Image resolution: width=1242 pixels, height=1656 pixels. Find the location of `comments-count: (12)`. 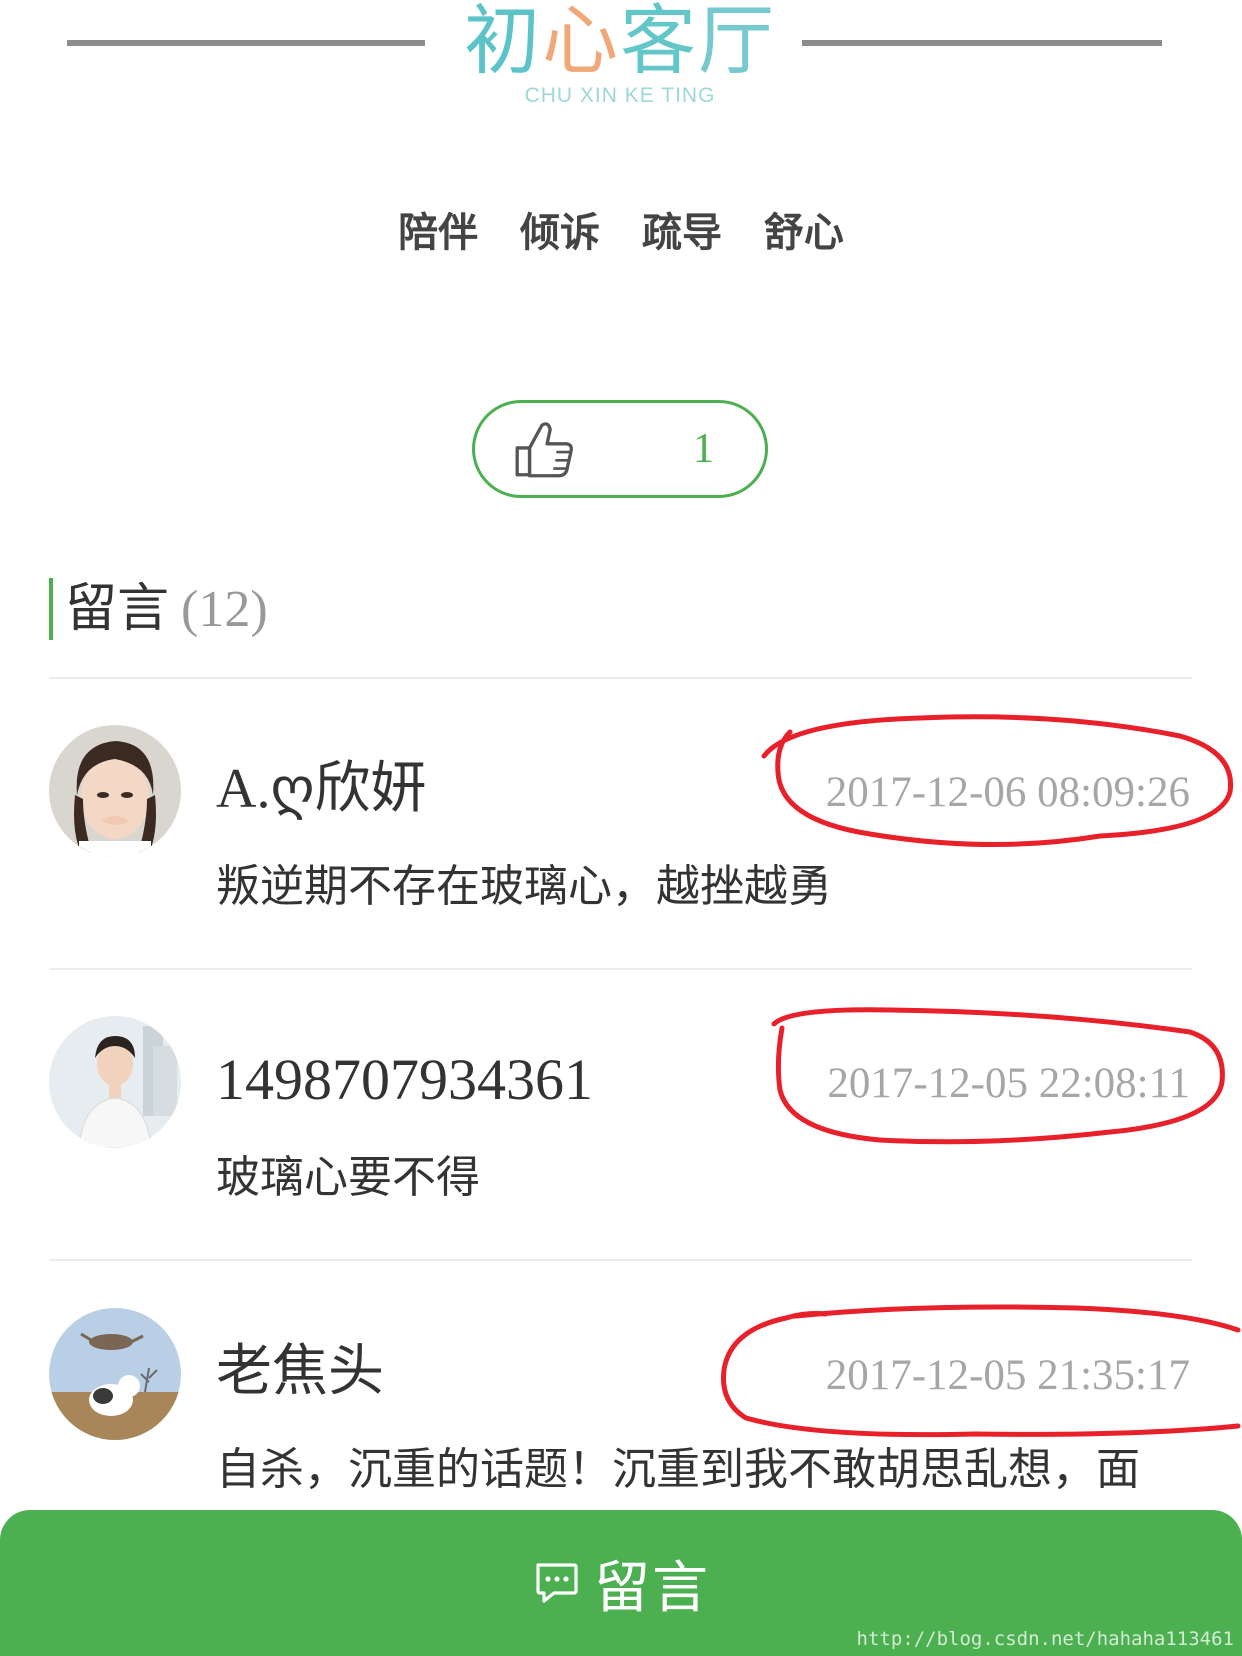

comments-count: (12) is located at coordinates (224, 609).